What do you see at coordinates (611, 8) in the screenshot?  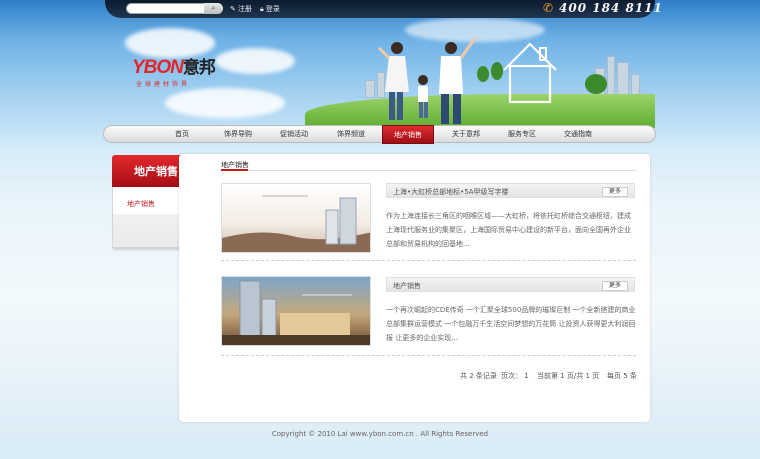 I see `hotline-number: 400 184 8111` at bounding box center [611, 8].